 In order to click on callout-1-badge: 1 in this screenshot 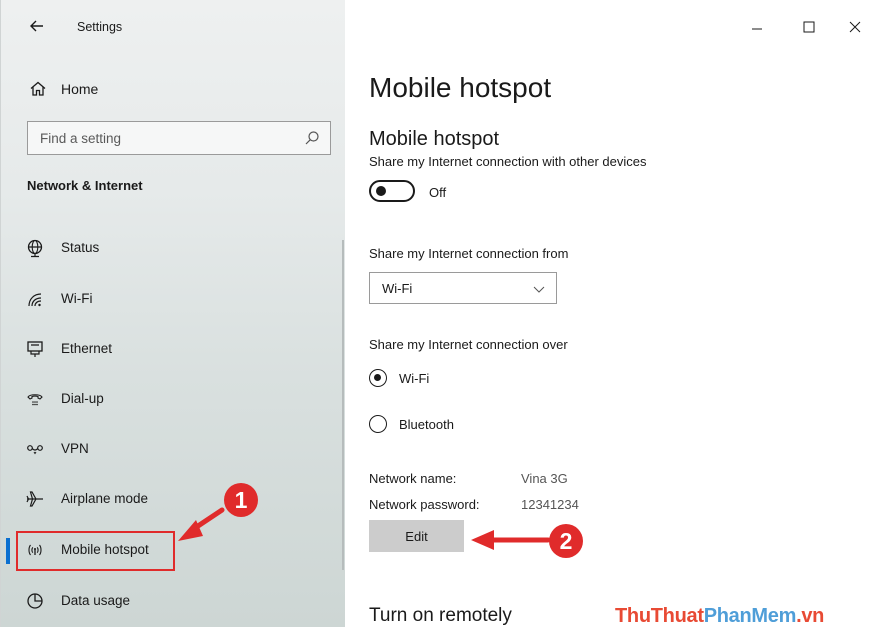, I will do `click(241, 500)`.